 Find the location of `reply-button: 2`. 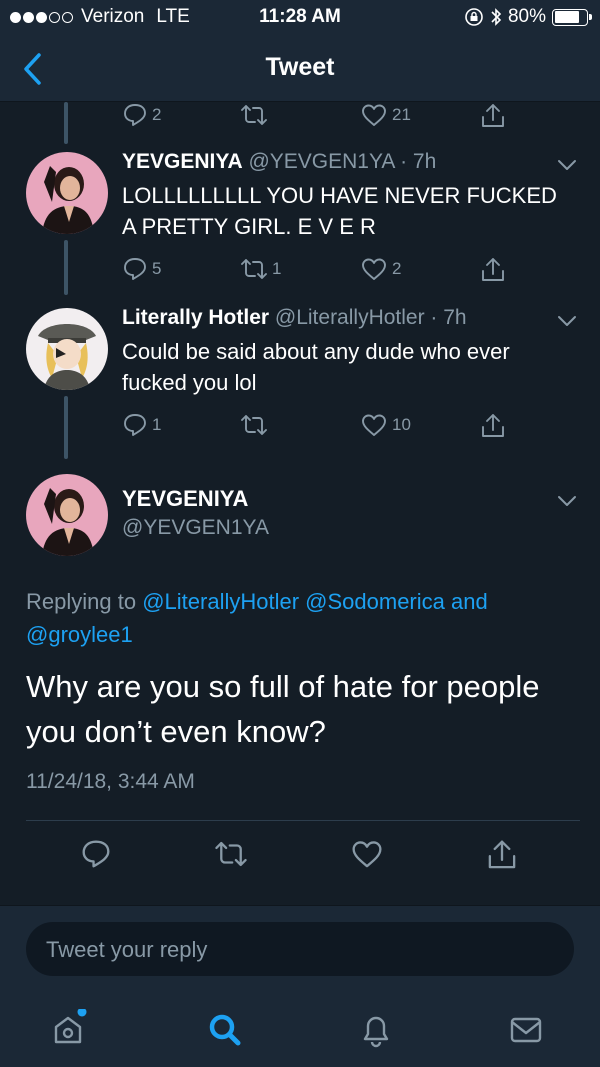

reply-button: 2 is located at coordinates (141, 115).